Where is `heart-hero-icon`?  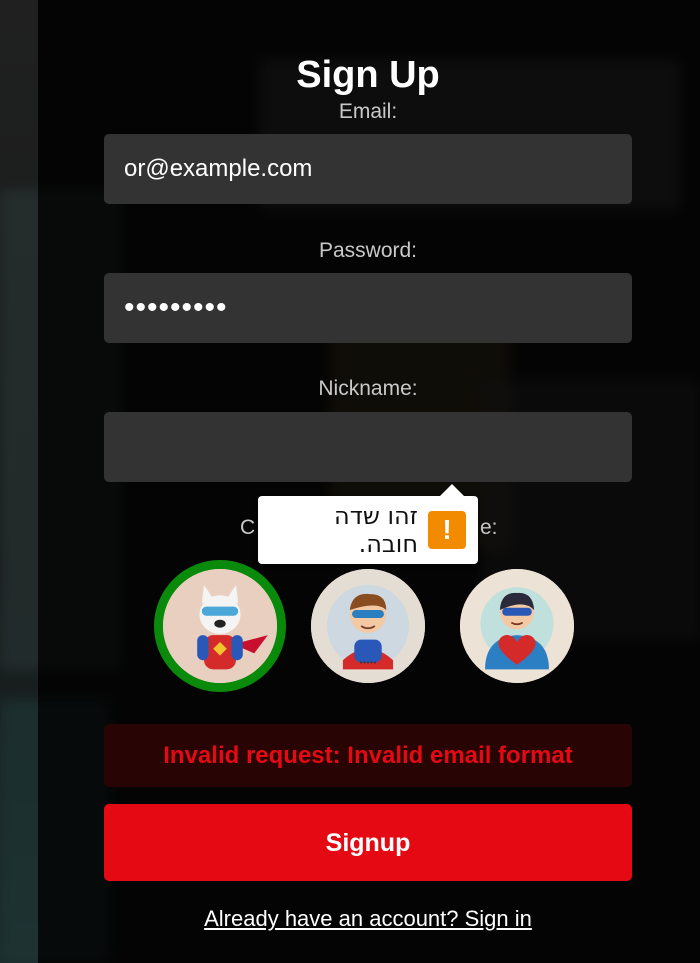 heart-hero-icon is located at coordinates (517, 626).